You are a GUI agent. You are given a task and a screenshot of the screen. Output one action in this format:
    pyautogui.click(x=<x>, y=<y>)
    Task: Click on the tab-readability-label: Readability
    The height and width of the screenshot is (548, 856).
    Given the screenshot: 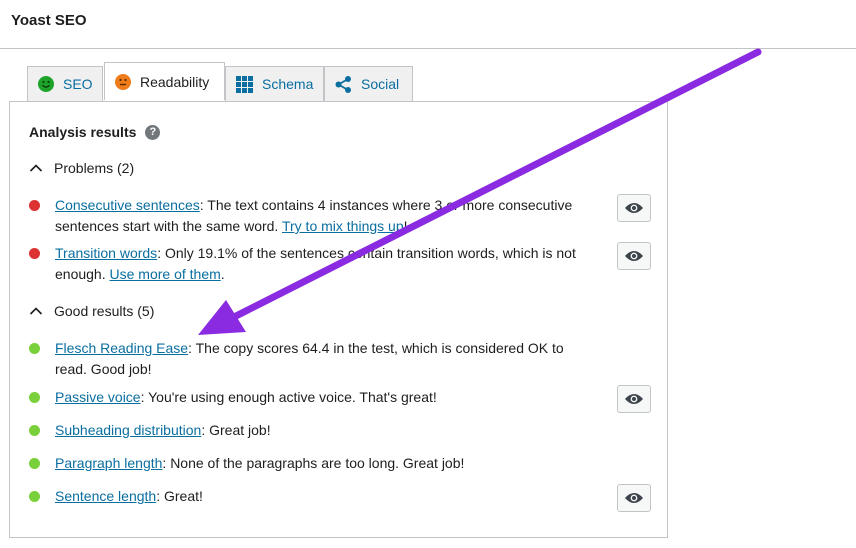 What is the action you would take?
    pyautogui.click(x=175, y=81)
    